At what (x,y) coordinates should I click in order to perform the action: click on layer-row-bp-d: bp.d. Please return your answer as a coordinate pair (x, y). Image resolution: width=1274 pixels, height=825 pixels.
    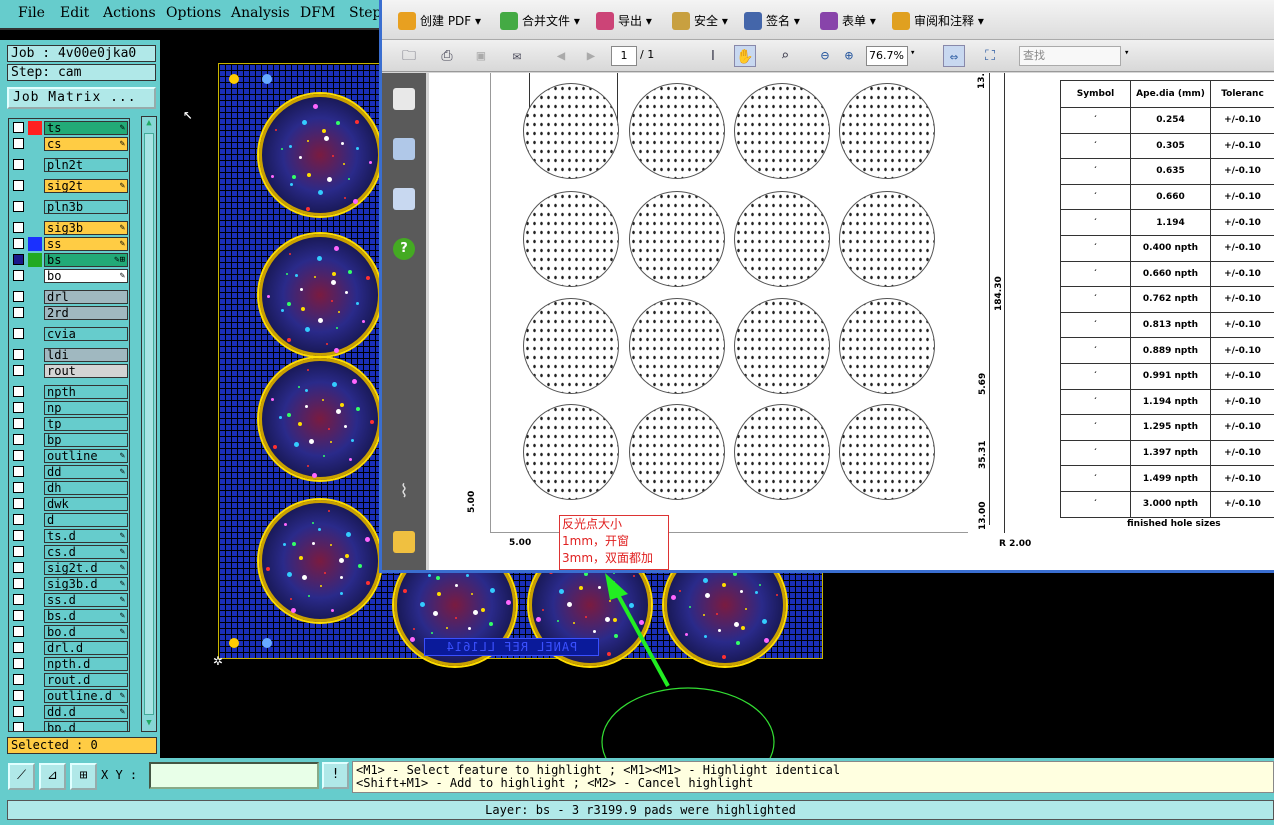
    Looking at the image, I should click on (69, 726).